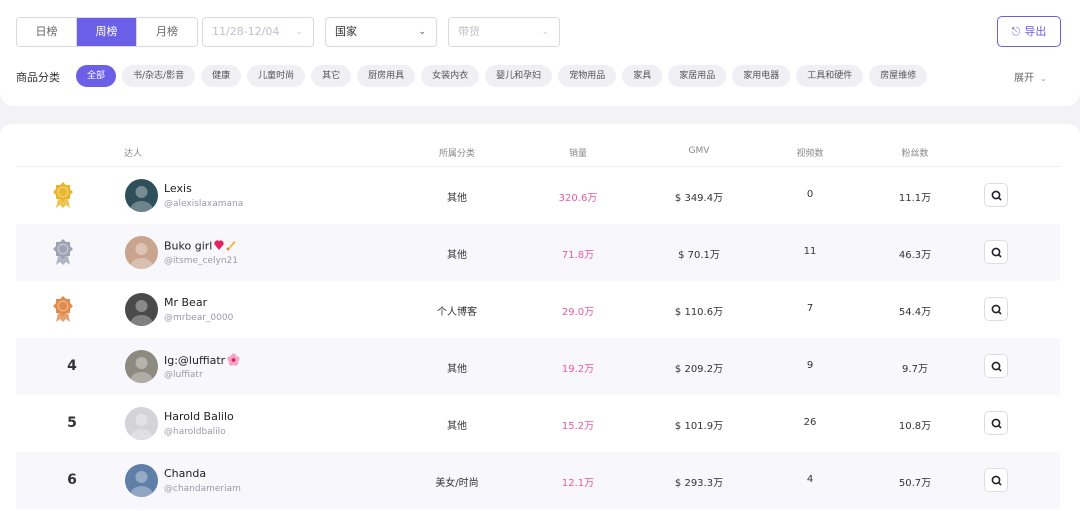  What do you see at coordinates (699, 151) in the screenshot?
I see `header-gmv: GMV` at bounding box center [699, 151].